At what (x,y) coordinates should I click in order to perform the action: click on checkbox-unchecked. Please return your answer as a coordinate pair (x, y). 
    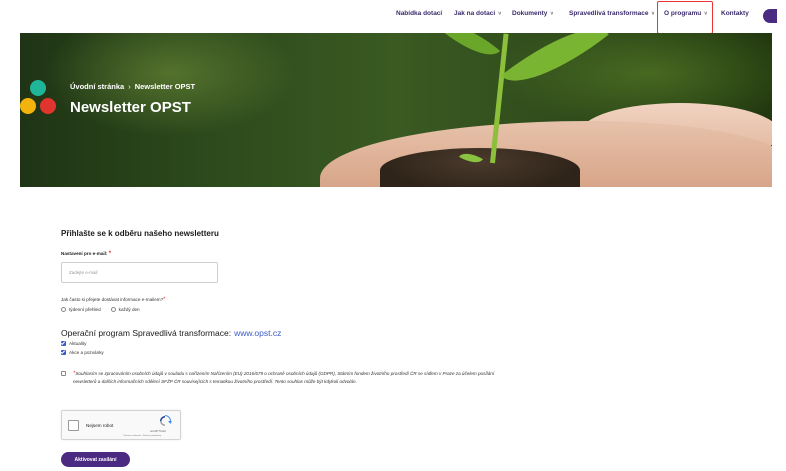
    Looking at the image, I should click on (63, 373).